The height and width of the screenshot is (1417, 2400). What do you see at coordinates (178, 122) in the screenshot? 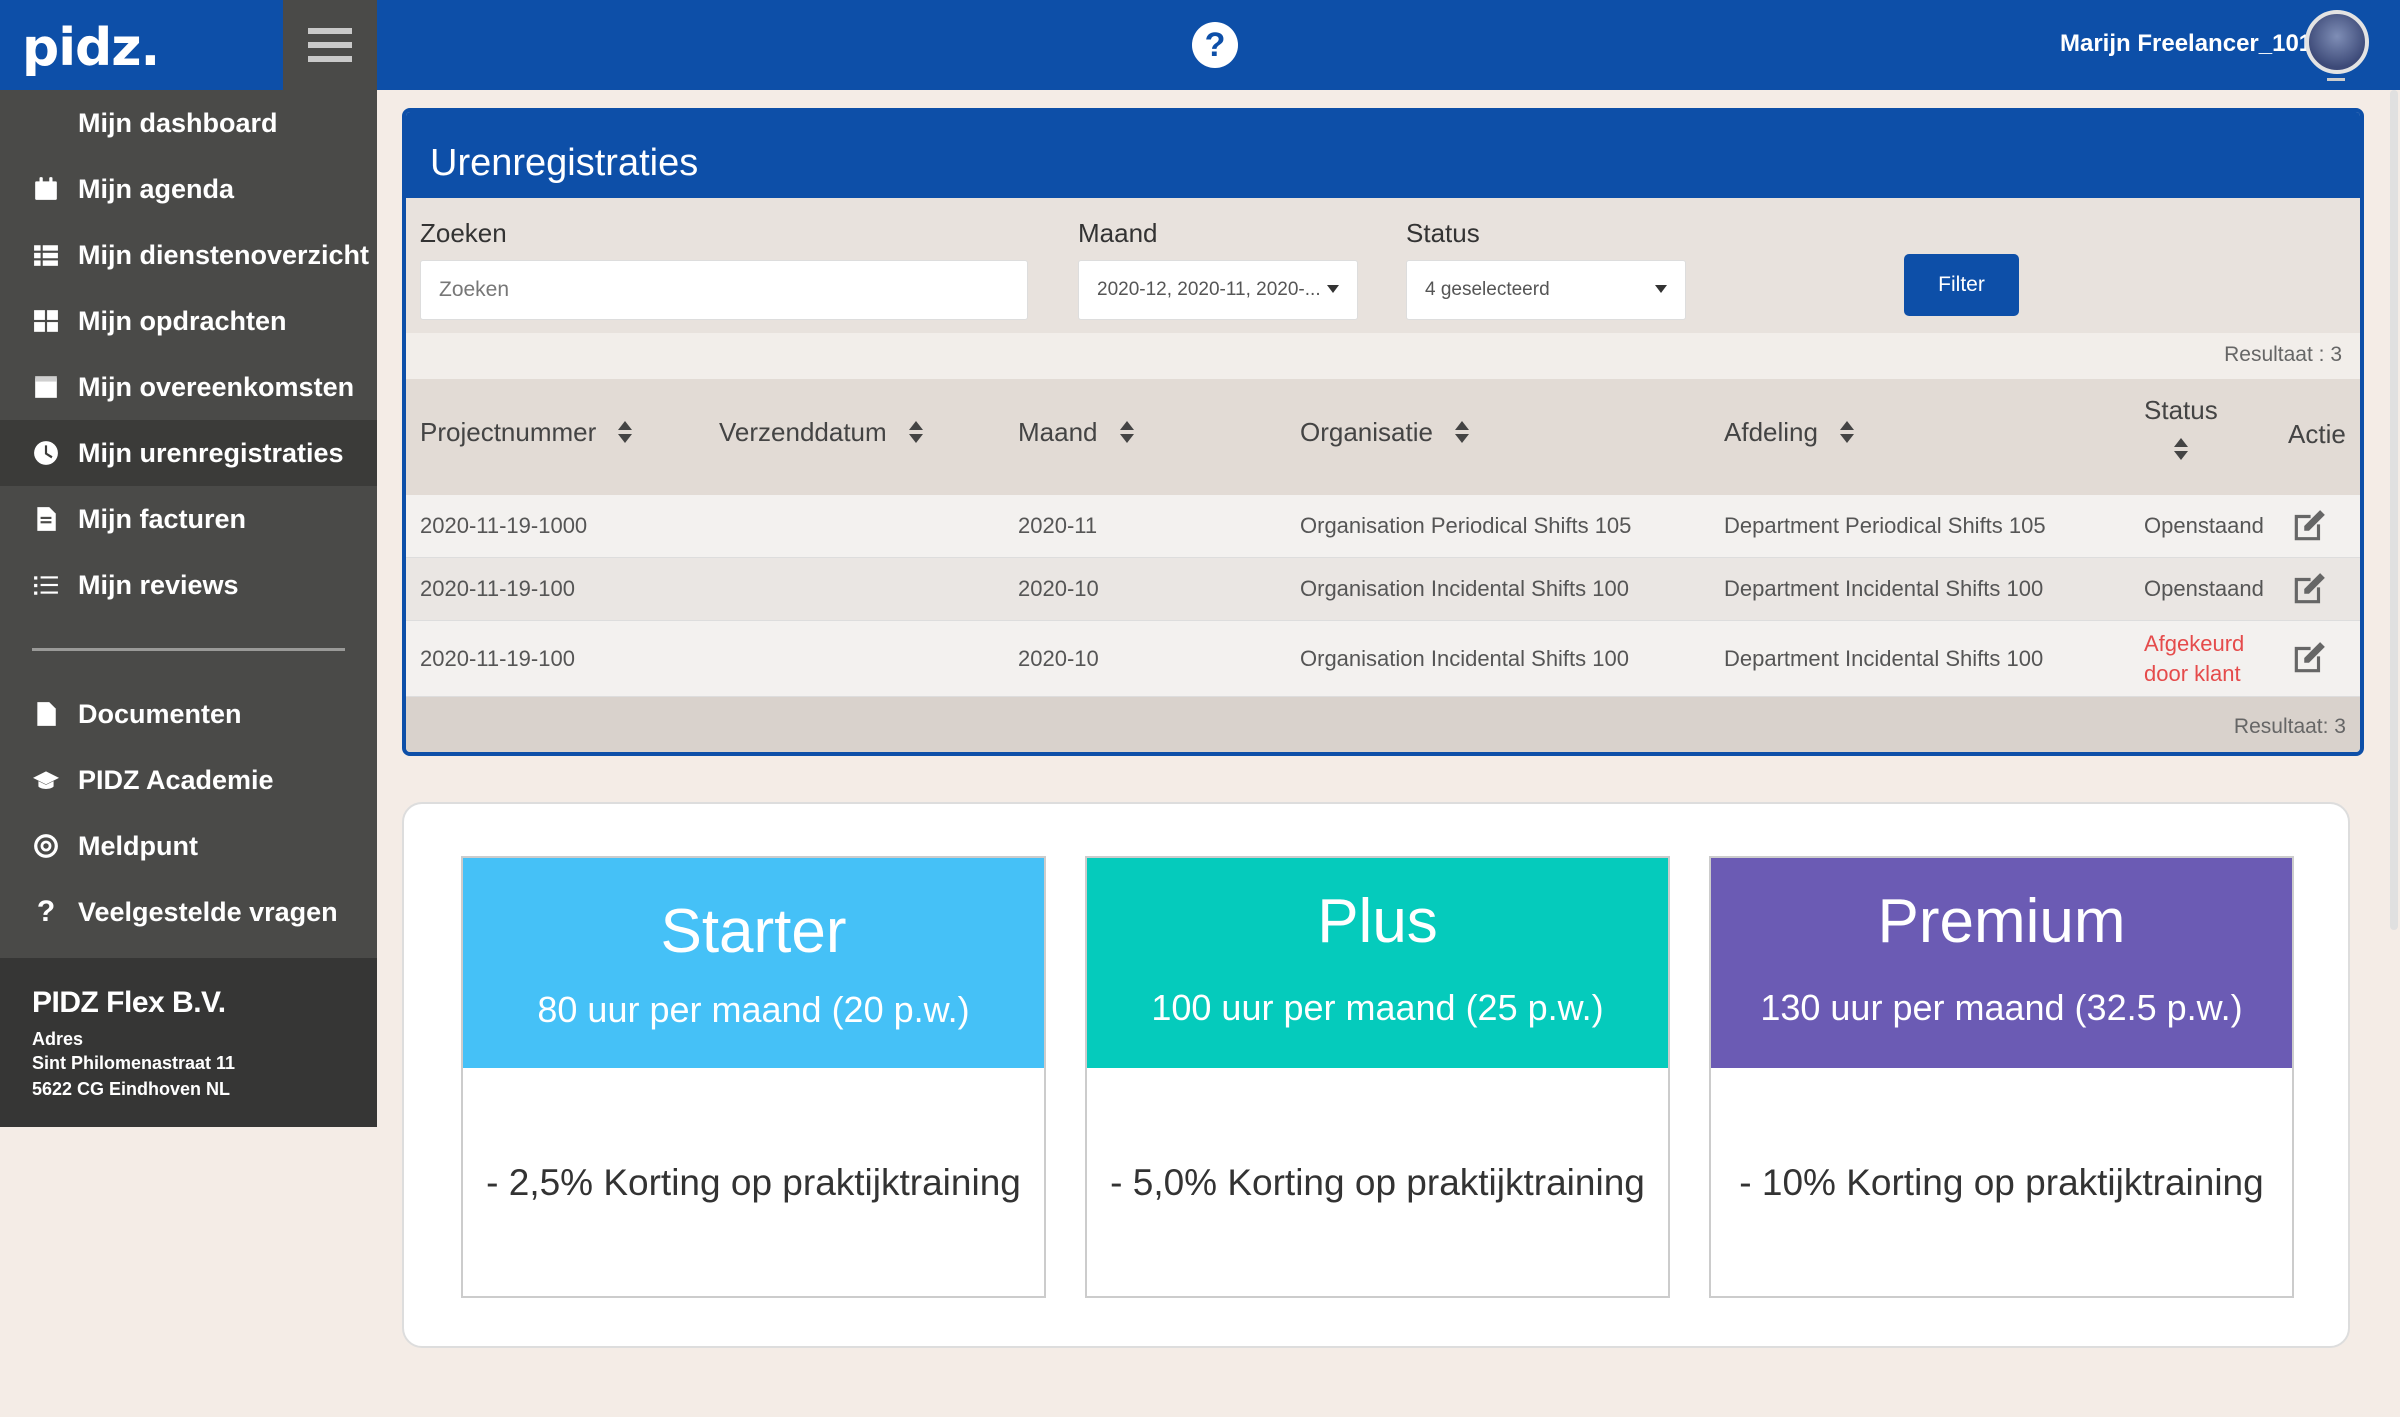
I see `sidebar-item-label: Mijn dashboard` at bounding box center [178, 122].